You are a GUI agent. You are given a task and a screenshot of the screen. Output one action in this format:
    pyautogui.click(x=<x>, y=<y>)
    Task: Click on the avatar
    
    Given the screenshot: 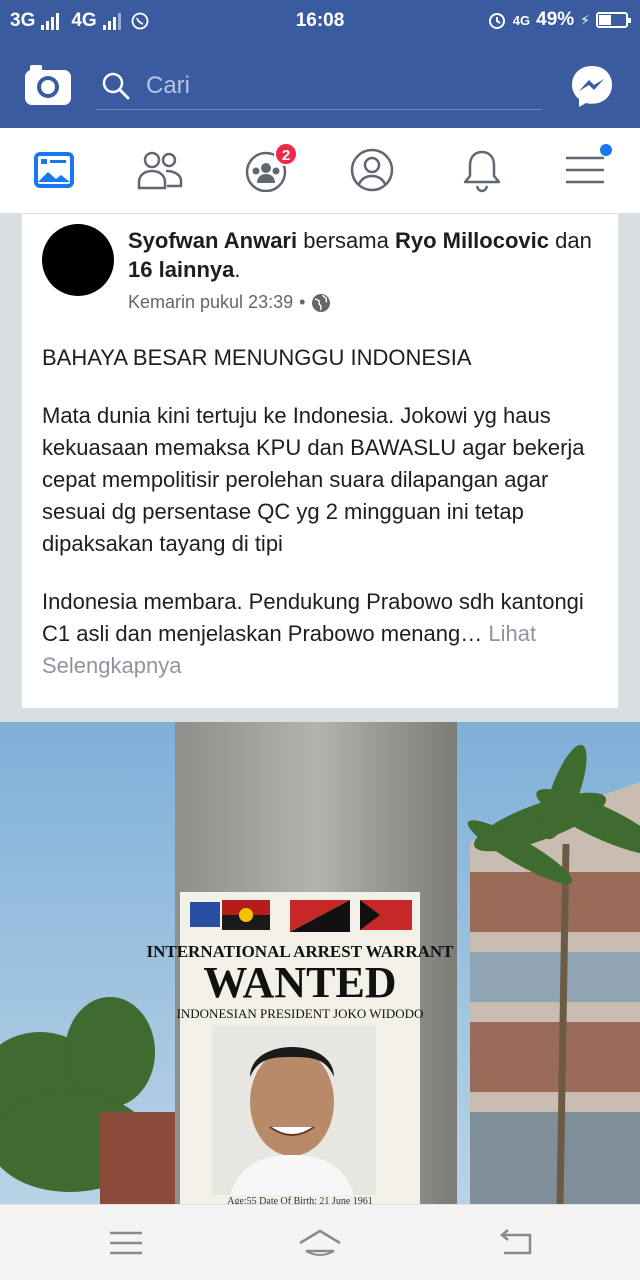 What is the action you would take?
    pyautogui.click(x=78, y=260)
    